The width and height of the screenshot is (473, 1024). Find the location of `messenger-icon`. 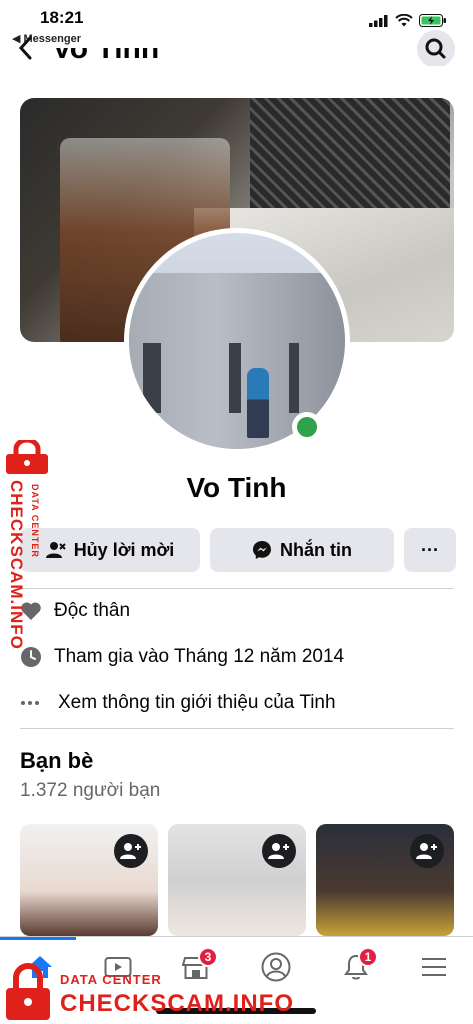

messenger-icon is located at coordinates (262, 550).